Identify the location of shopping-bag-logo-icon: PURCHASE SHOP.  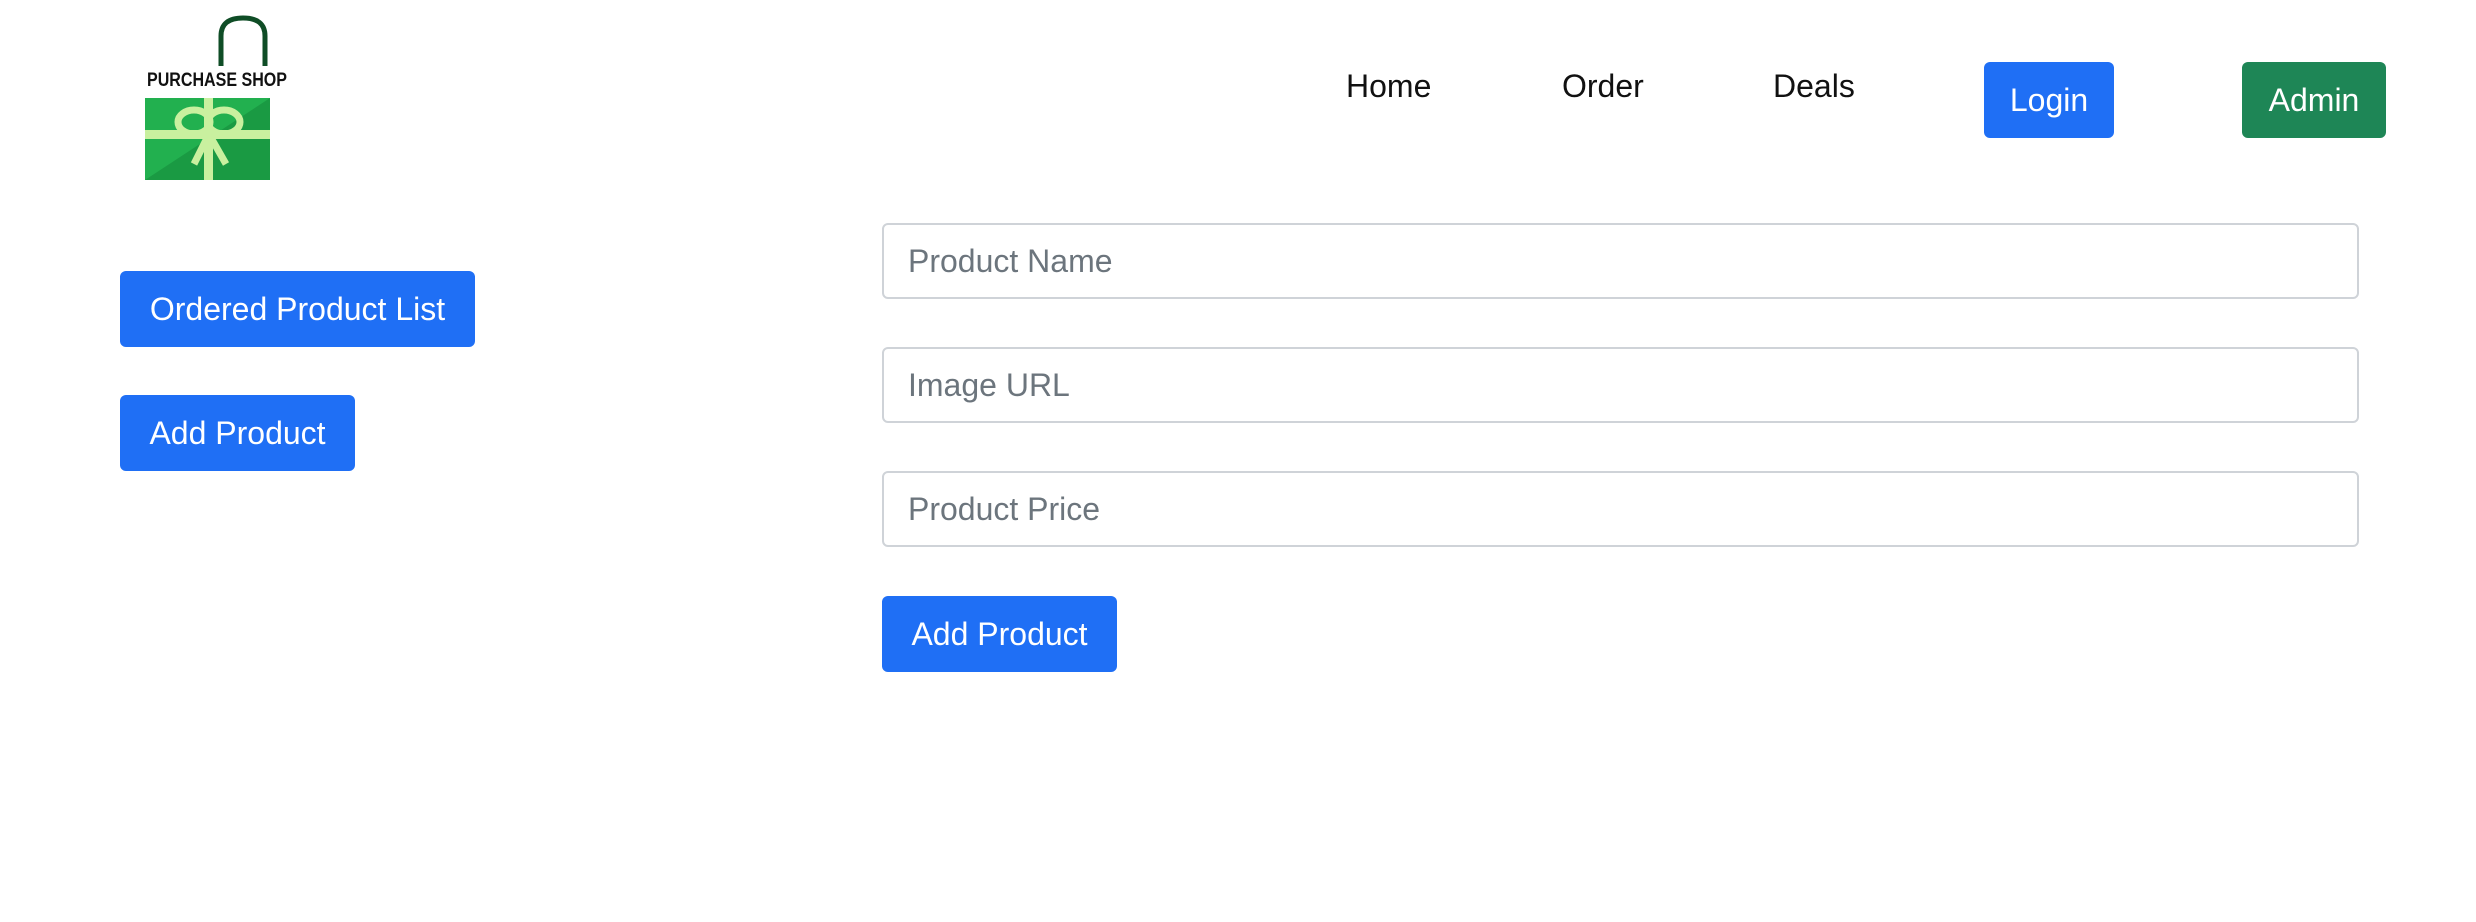
(216, 97).